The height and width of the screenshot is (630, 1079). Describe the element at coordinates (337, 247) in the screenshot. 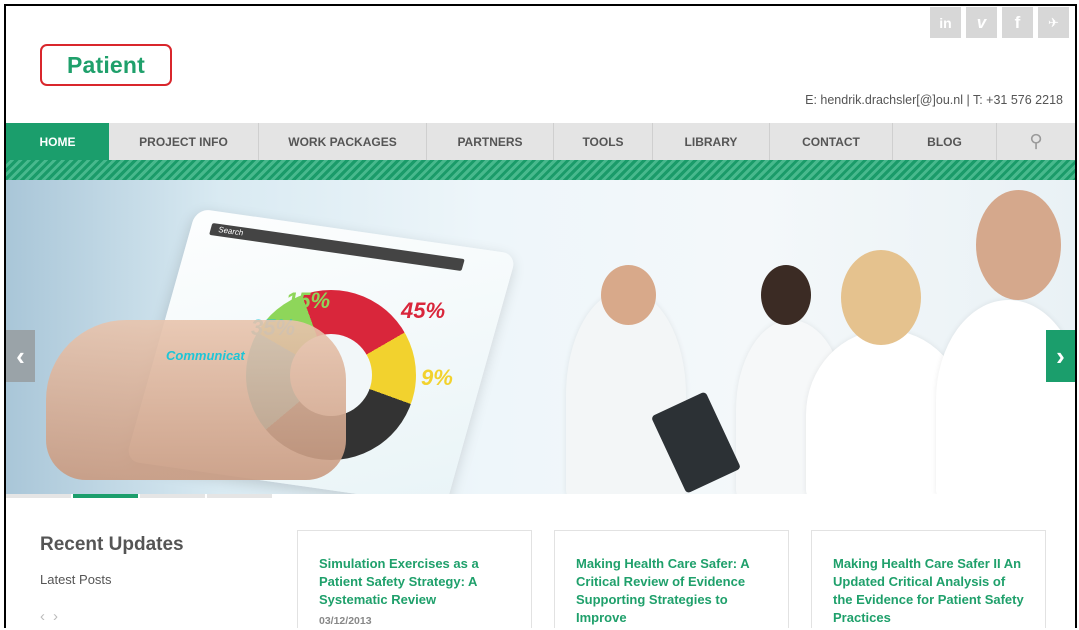

I see `tablet-search-bar: Search` at that location.